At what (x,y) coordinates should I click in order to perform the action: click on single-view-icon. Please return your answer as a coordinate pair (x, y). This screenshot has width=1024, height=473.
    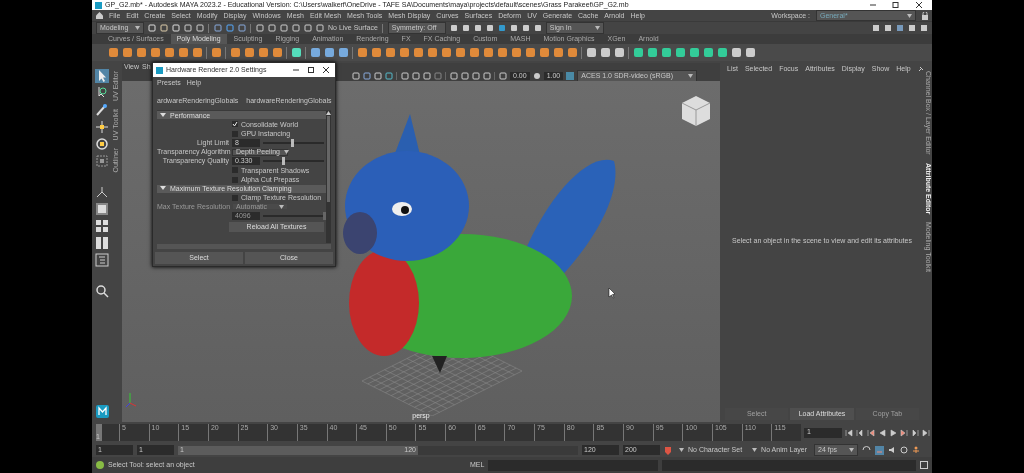
    Looking at the image, I should click on (102, 209).